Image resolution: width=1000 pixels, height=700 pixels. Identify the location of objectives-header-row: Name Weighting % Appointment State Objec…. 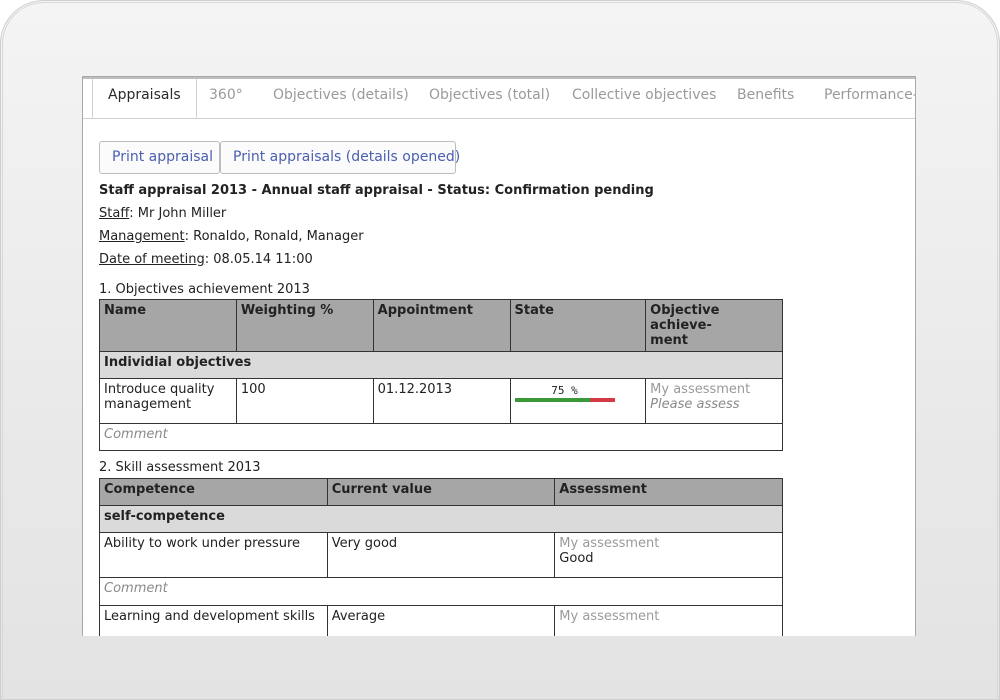
(441, 325).